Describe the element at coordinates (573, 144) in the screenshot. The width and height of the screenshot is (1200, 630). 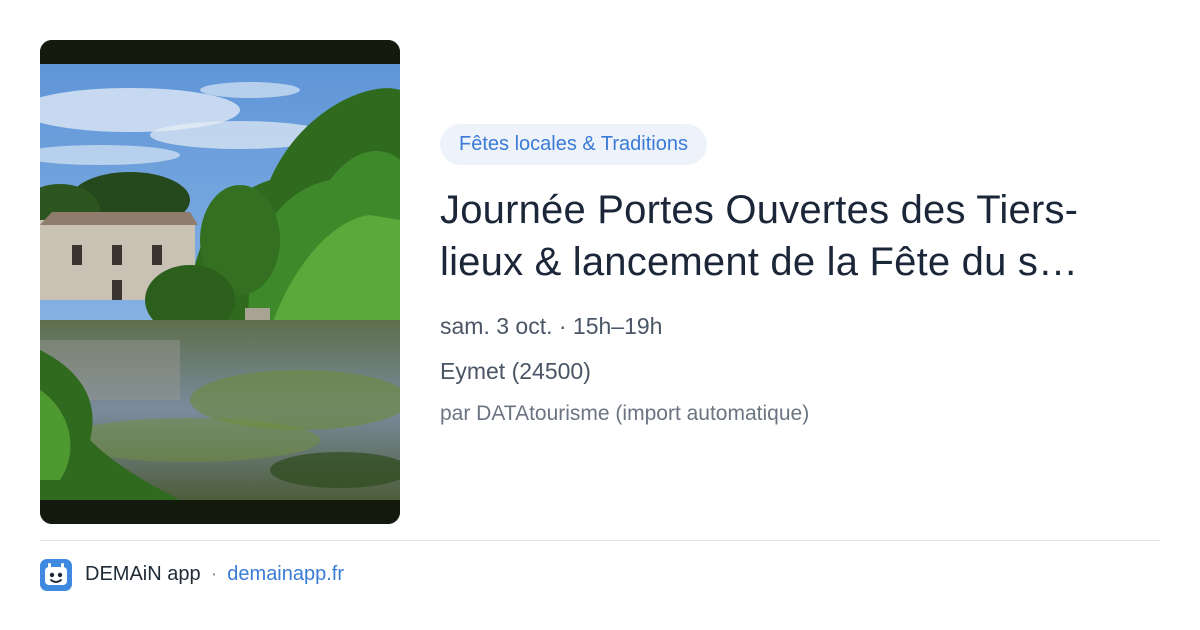
I see `category-badge: Fêtes locales & Traditions` at that location.